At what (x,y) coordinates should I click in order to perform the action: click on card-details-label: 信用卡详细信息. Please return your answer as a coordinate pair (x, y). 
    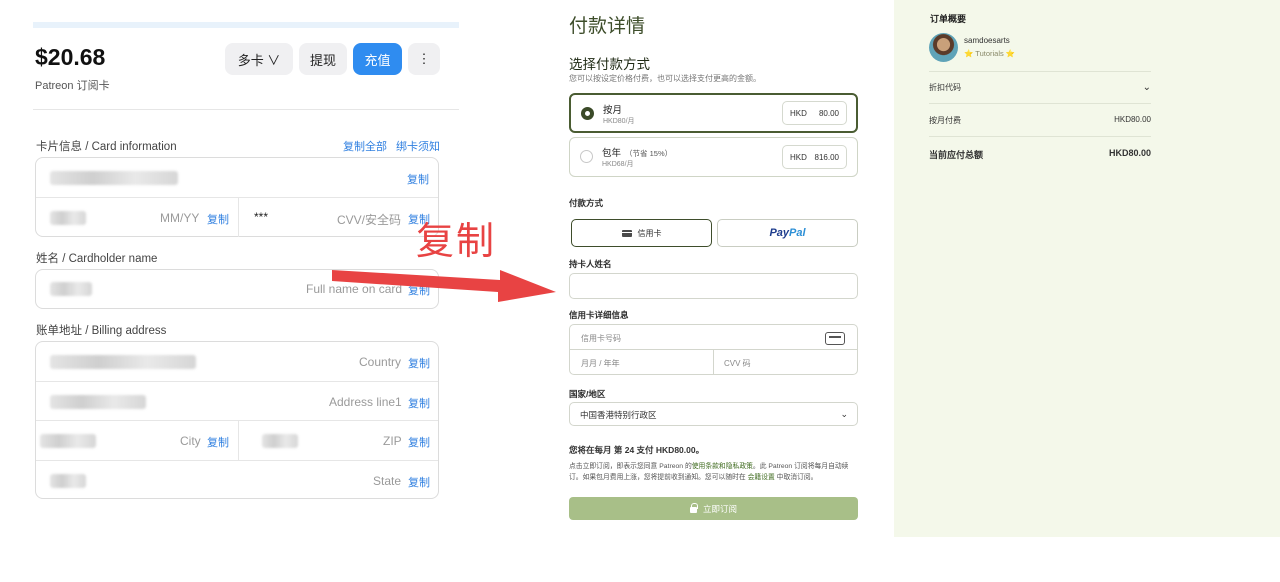
    Looking at the image, I should click on (599, 315).